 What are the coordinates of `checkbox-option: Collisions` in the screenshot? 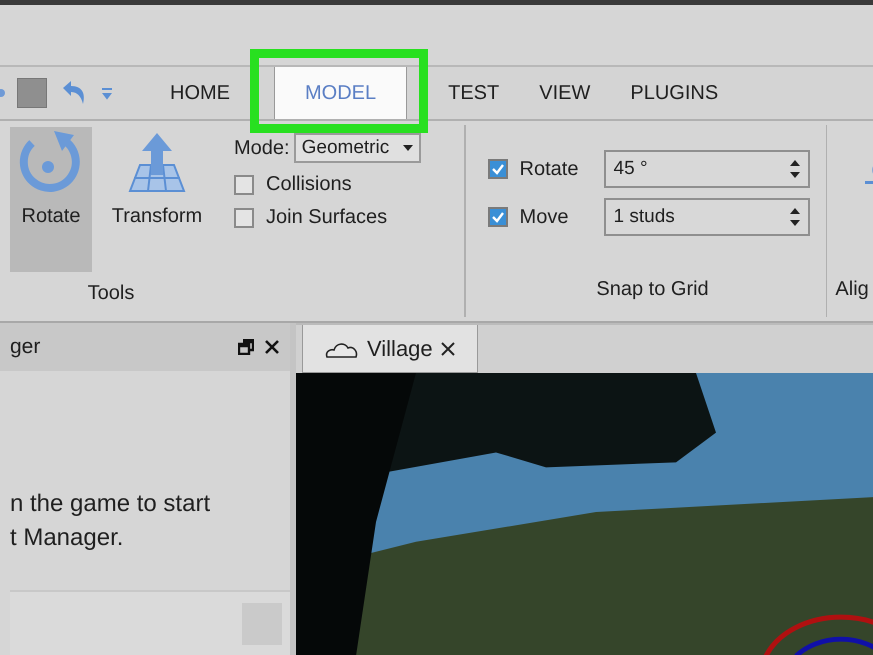 It's located at (345, 184).